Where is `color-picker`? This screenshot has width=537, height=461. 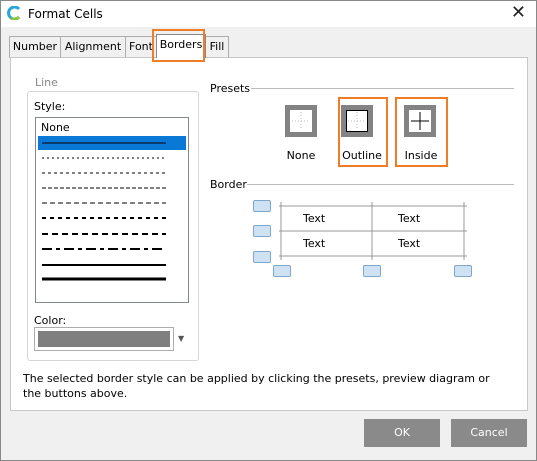 color-picker is located at coordinates (104, 339).